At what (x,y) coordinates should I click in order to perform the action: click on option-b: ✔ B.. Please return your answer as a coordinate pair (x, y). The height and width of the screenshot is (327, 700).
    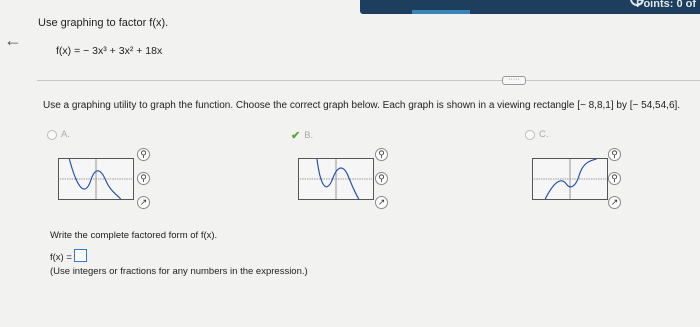
    Looking at the image, I should click on (302, 135).